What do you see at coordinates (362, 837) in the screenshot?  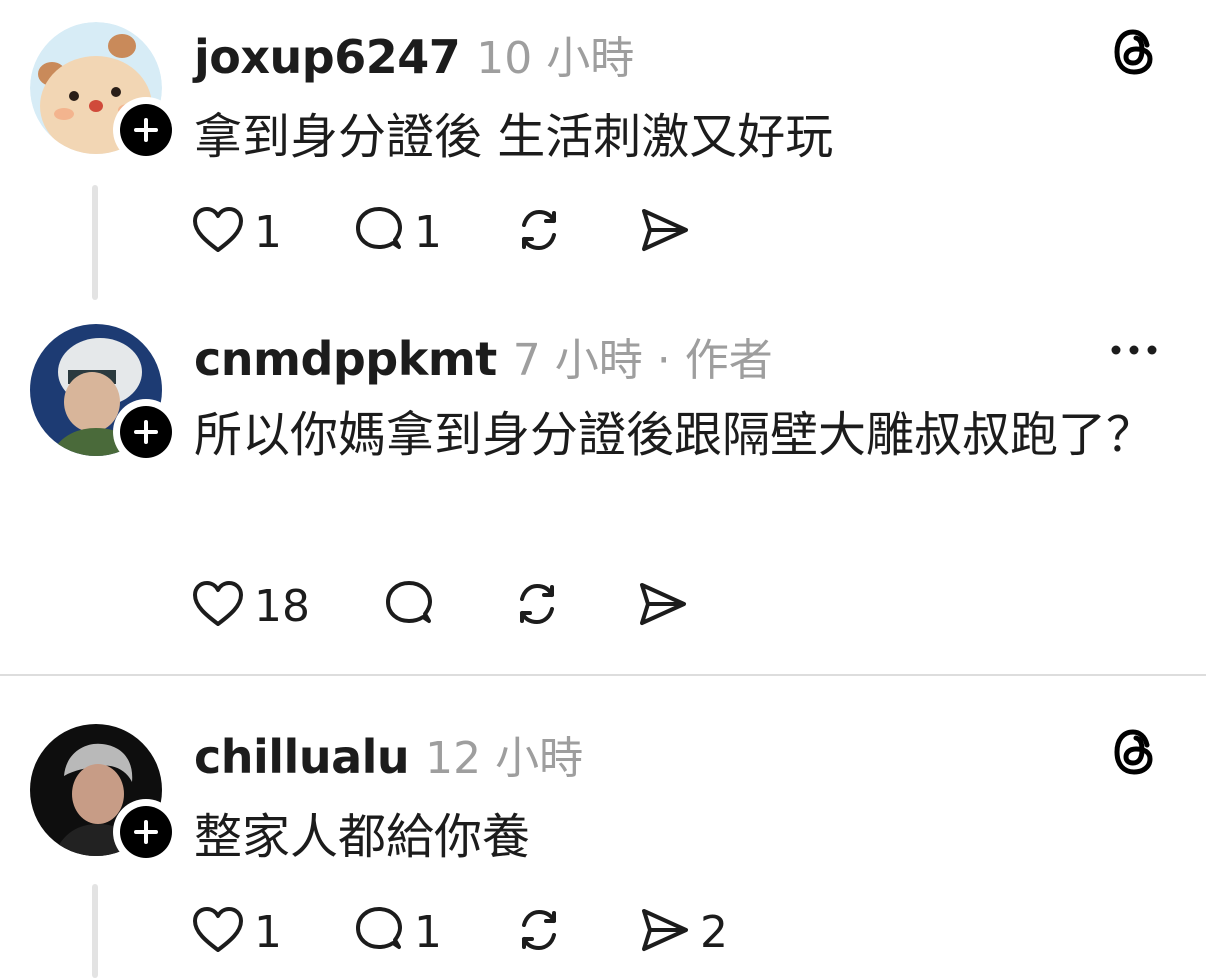 I see `post-text: 整家人都給你養` at bounding box center [362, 837].